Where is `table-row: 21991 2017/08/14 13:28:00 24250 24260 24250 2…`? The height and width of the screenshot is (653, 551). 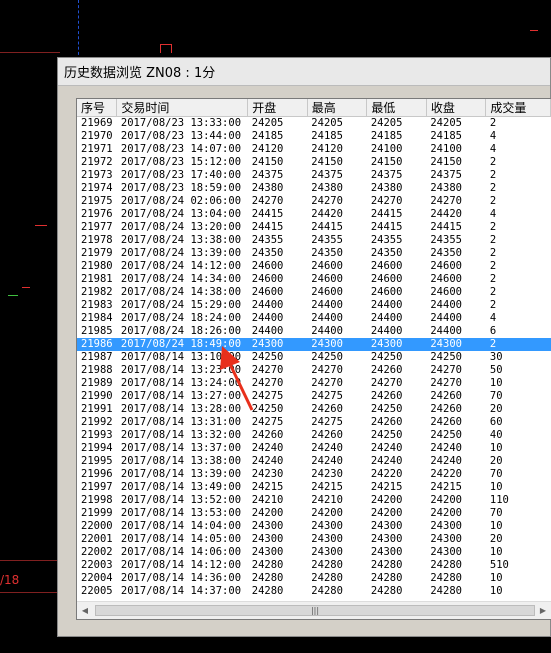 table-row: 21991 2017/08/14 13:28:00 24250 24260 24250 2… is located at coordinates (314, 409).